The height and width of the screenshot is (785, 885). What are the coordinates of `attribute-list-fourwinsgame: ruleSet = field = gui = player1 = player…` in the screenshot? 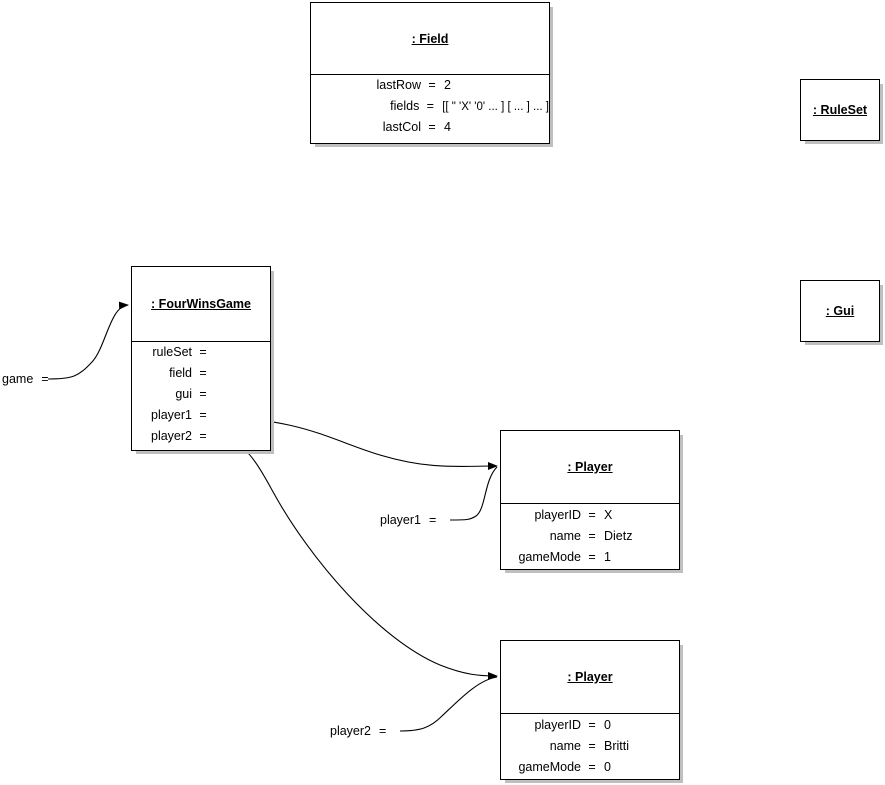 It's located at (201, 397).